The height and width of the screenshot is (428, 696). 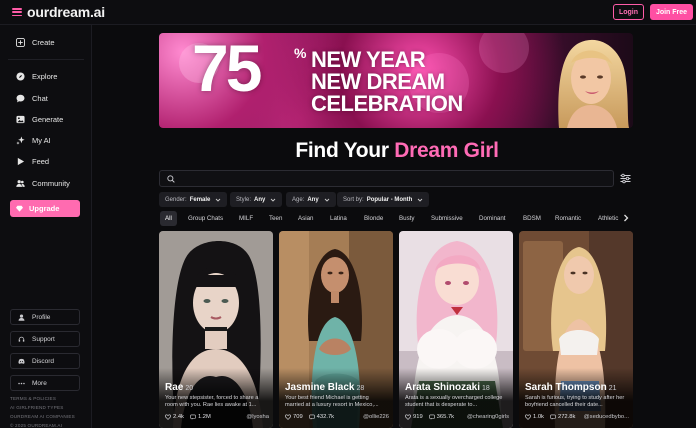 I want to click on card-name: Jasmine Black 28, so click(x=324, y=387).